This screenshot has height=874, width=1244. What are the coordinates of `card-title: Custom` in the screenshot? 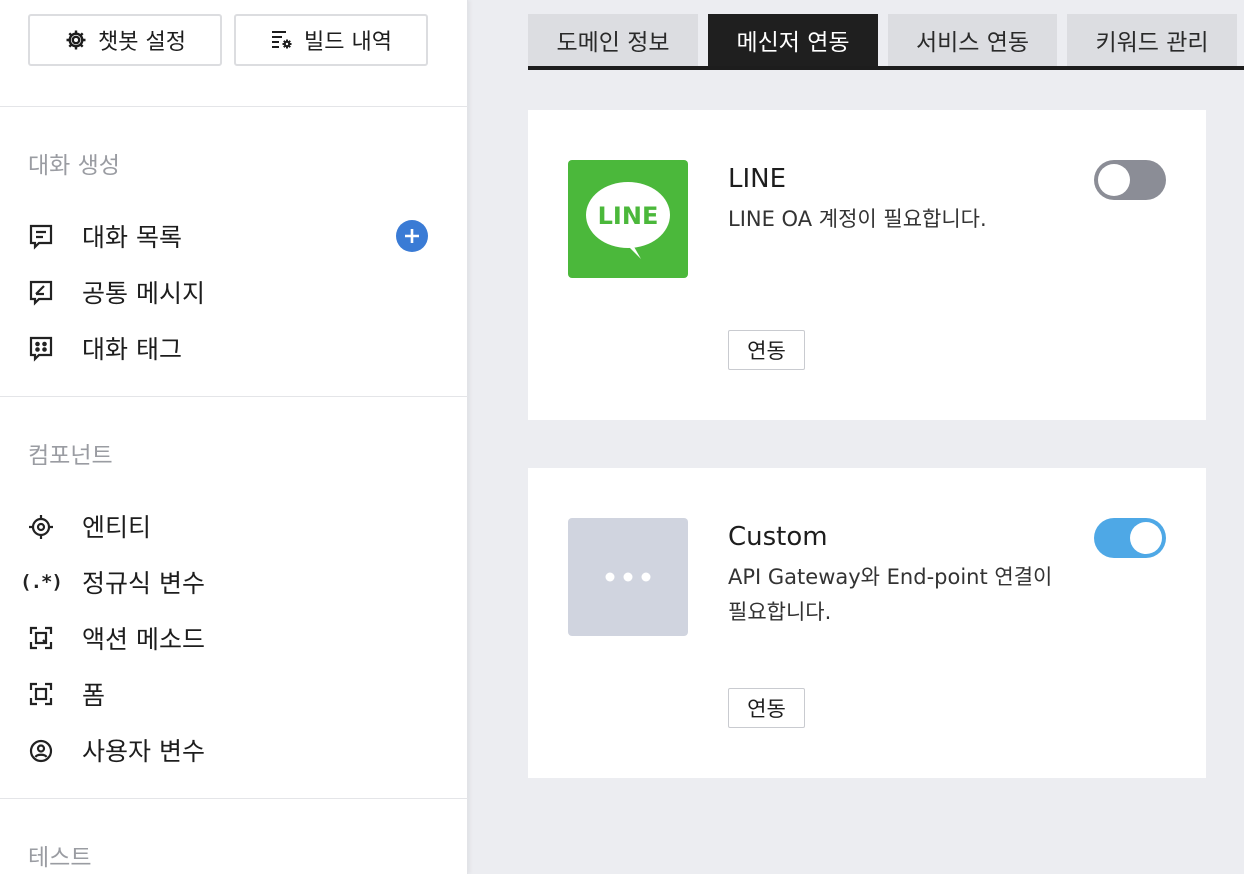 It's located at (778, 537).